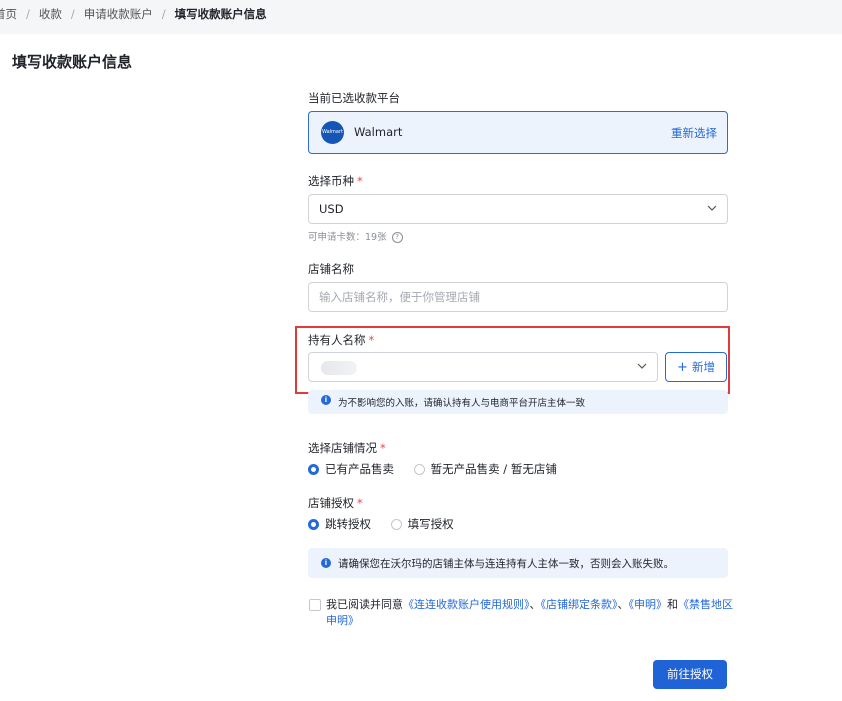  What do you see at coordinates (703, 367) in the screenshot?
I see `add-holder-label: 新增` at bounding box center [703, 367].